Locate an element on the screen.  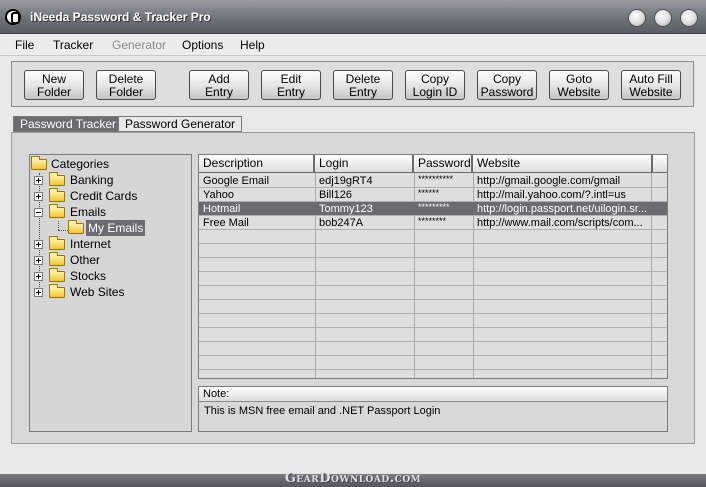
tree-folder-my-emails: My Emails is located at coordinates (110, 228).